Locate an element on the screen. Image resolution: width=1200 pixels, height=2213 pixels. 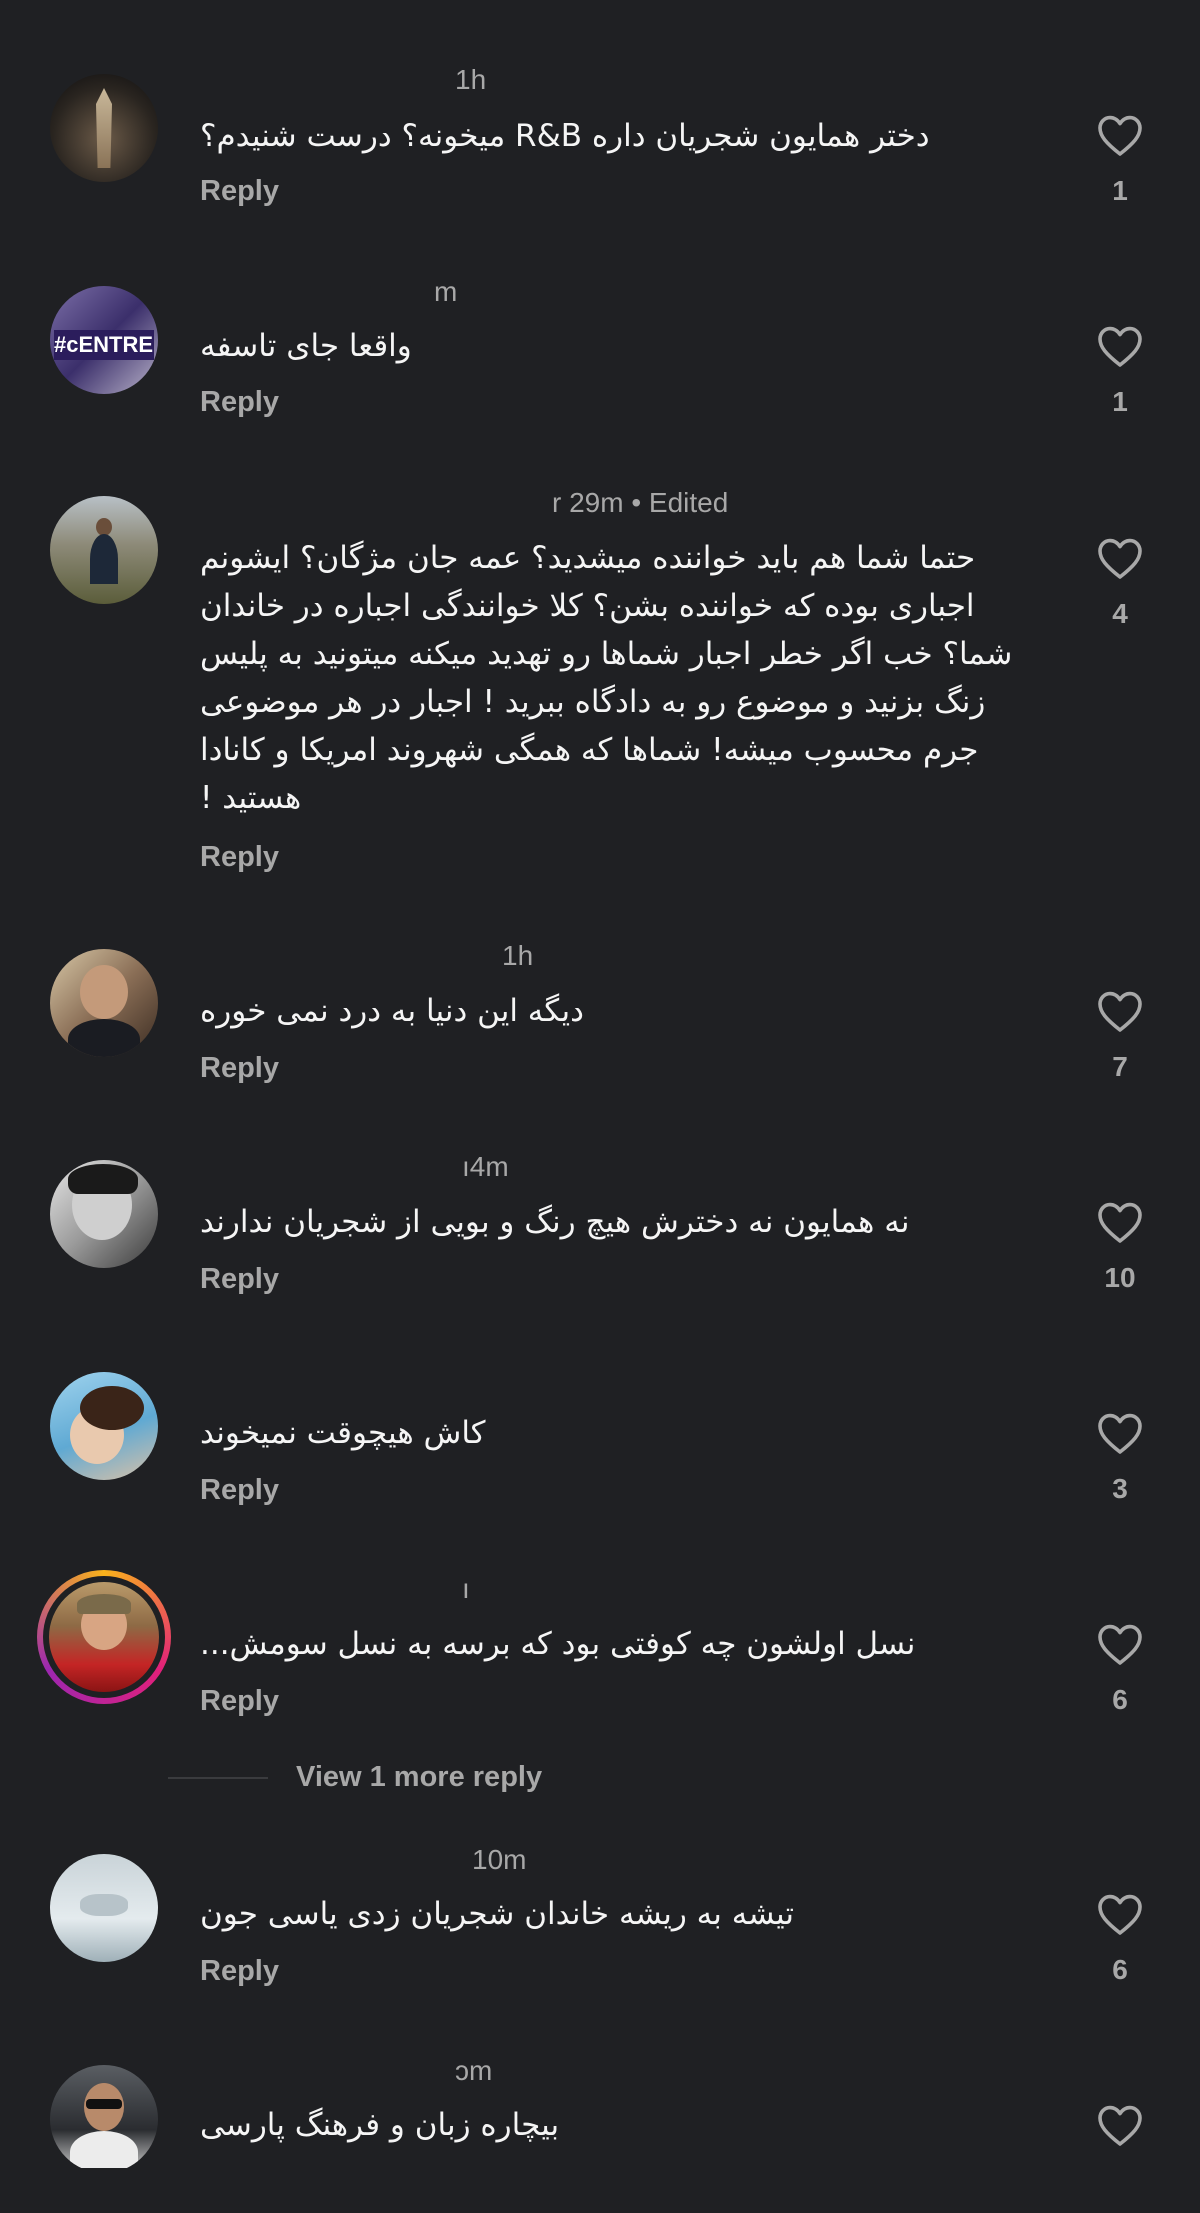
comment-text: بیچاره زبان و فرهنگ پارسی is located at coordinates (380, 2125).